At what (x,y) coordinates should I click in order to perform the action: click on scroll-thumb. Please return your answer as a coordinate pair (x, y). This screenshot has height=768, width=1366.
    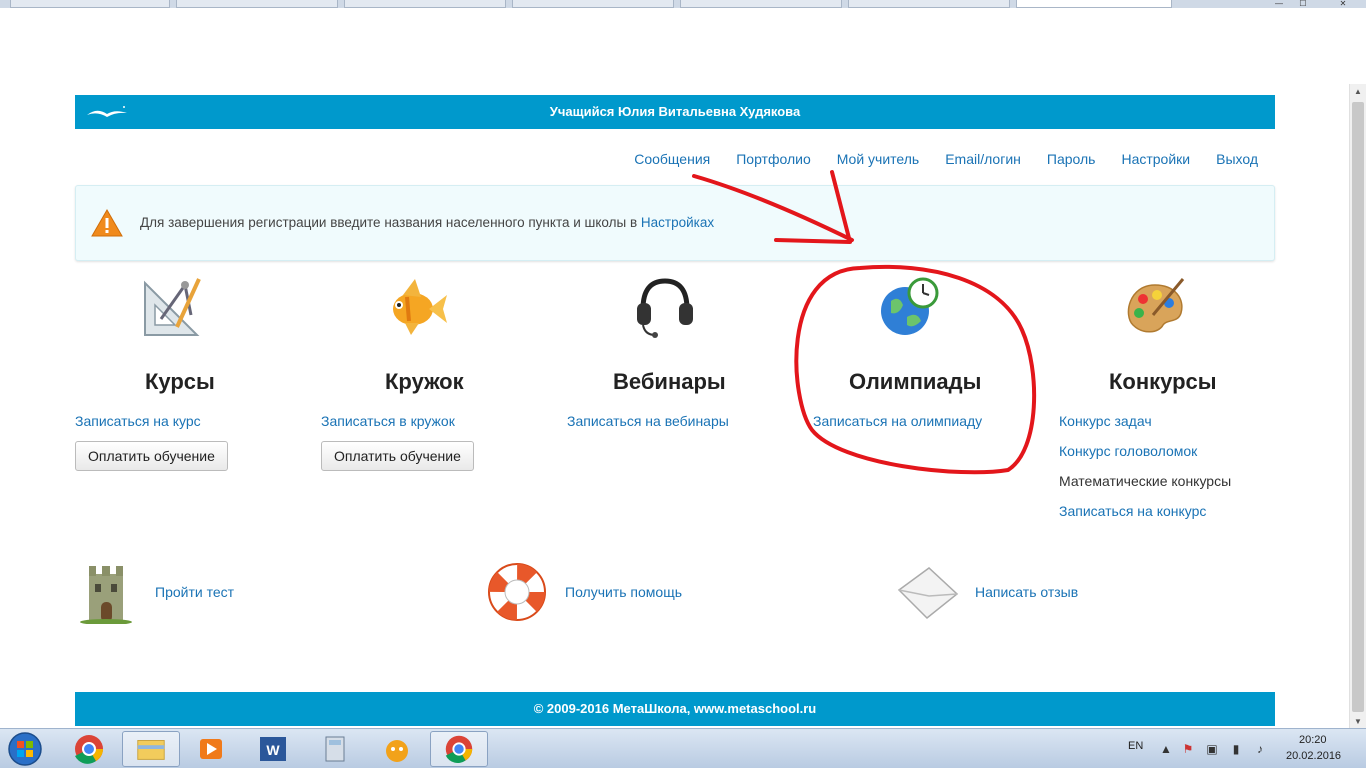
    Looking at the image, I should click on (1358, 407).